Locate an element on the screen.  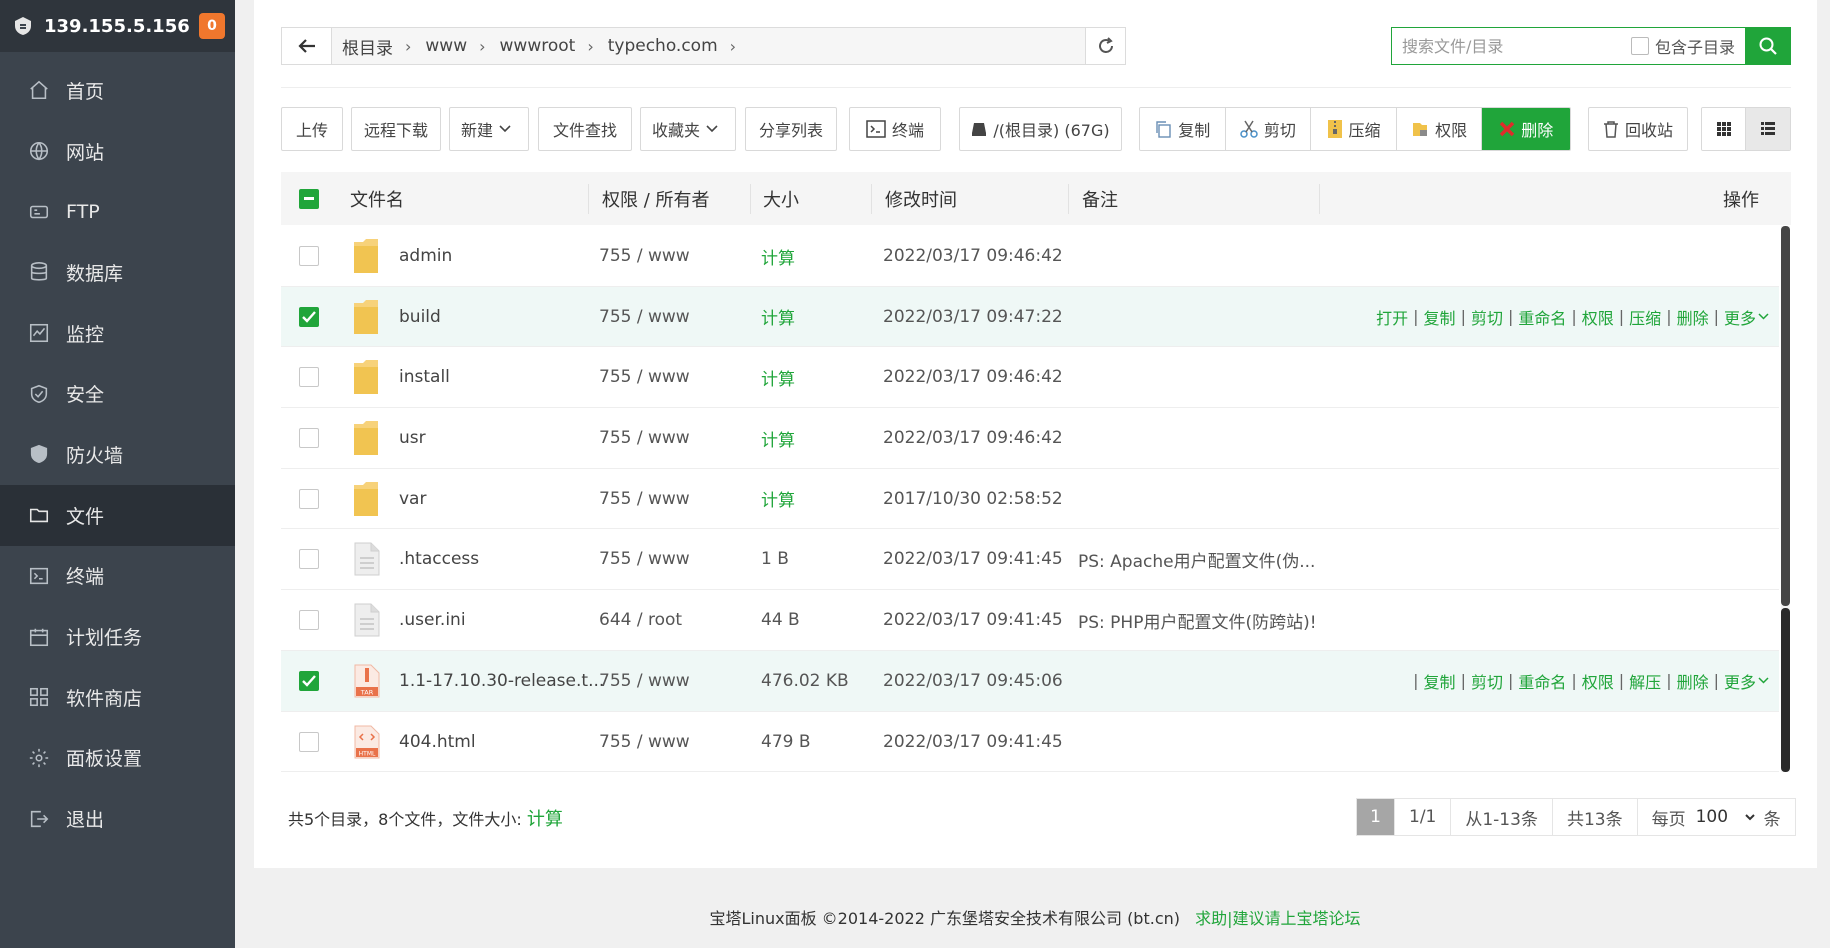
sidebar-item-monitor: 监控 is located at coordinates (117, 333).